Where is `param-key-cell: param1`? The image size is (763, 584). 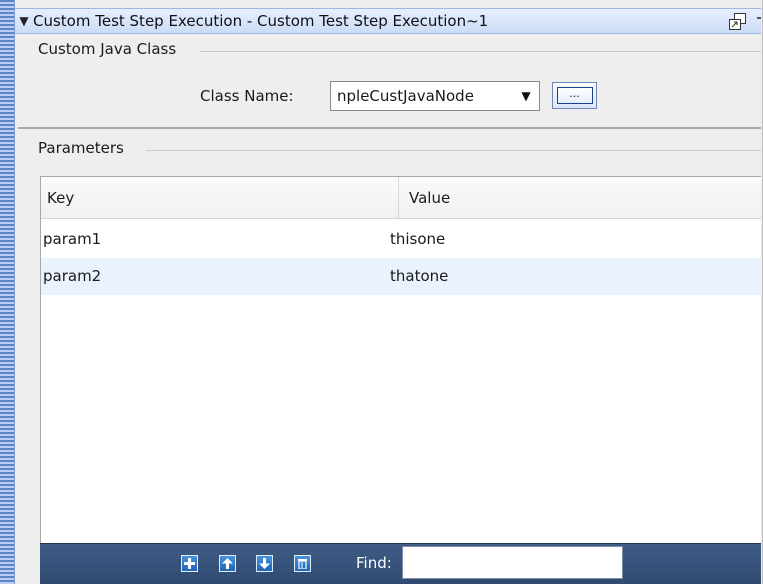
param-key-cell: param1 is located at coordinates (72, 239).